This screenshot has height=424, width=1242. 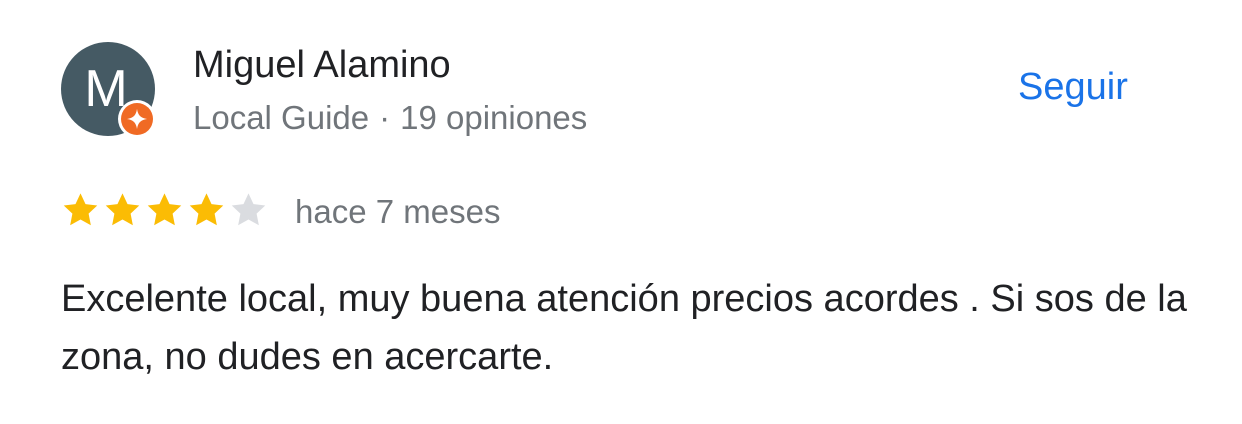 I want to click on star-rating, so click(x=164, y=210).